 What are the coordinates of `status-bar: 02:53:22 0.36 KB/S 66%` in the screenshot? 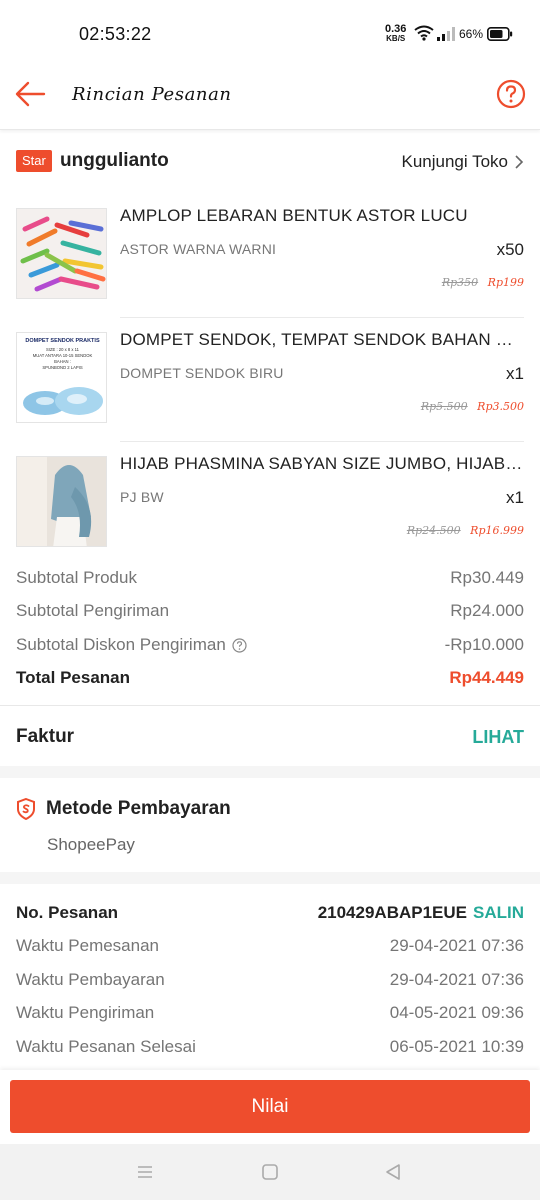 It's located at (270, 33).